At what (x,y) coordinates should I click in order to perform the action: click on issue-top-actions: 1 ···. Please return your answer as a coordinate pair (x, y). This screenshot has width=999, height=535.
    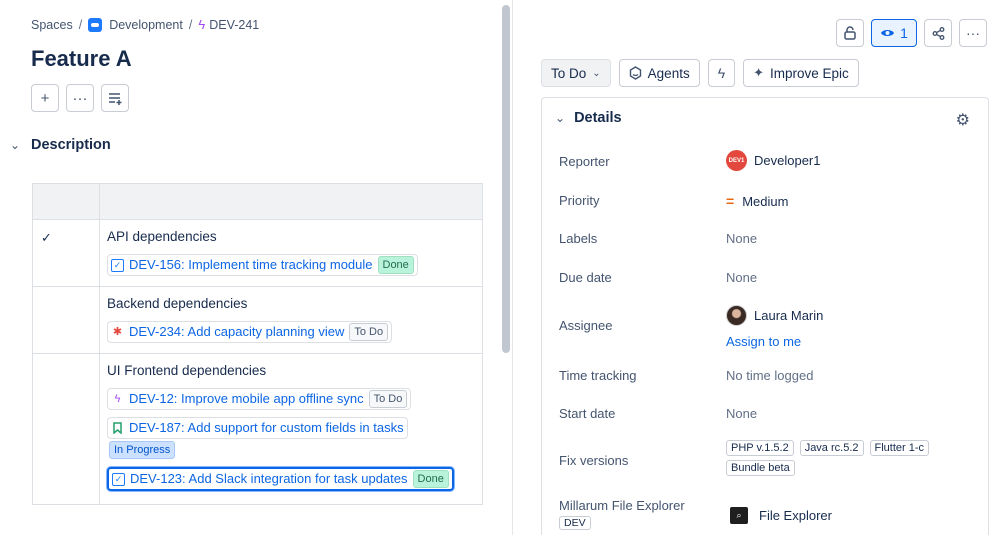
    Looking at the image, I should click on (911, 33).